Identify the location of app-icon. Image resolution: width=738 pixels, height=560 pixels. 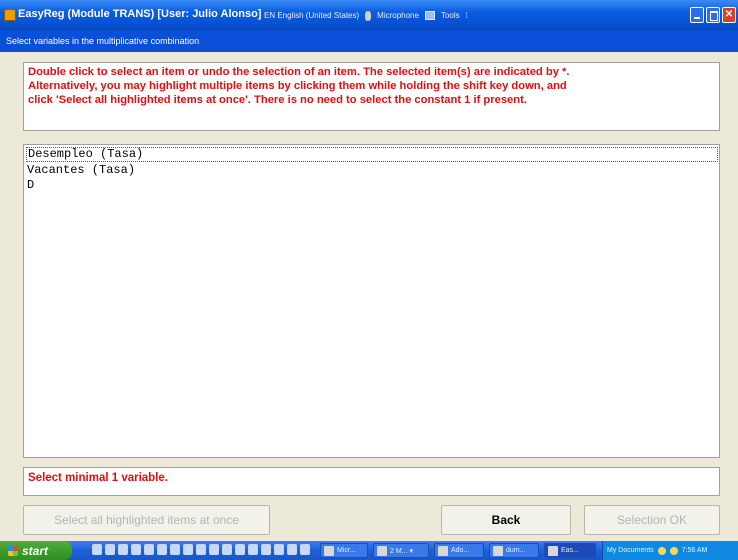
(10, 15).